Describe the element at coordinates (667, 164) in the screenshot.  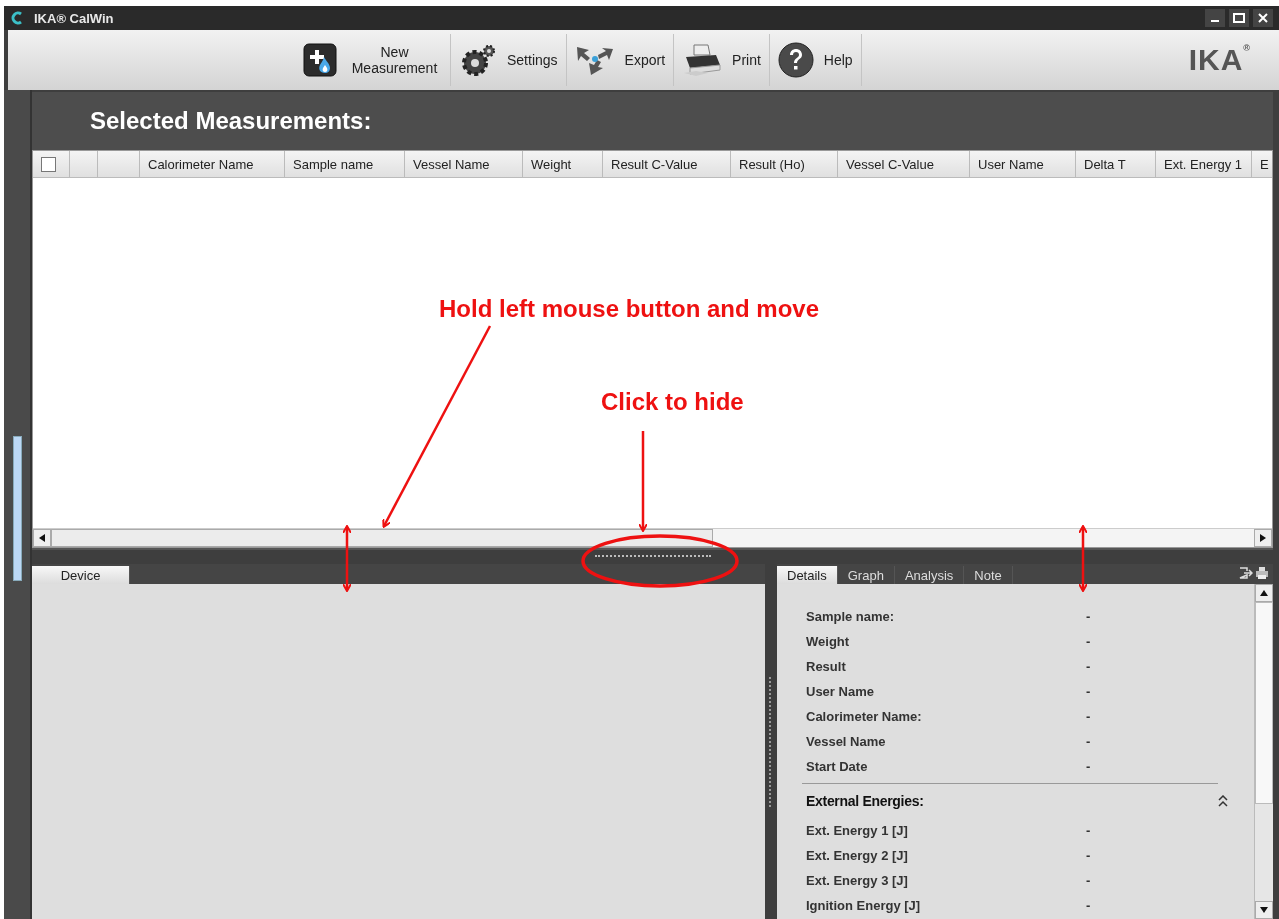
I see `column-header: Result C-Value` at that location.